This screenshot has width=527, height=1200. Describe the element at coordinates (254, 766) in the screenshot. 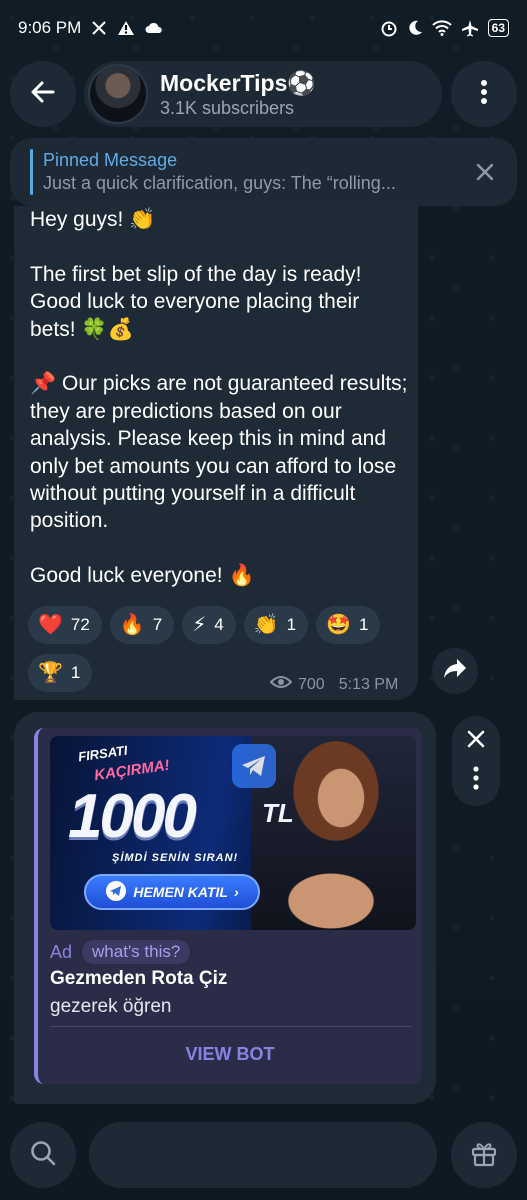

I see `telegram-logo-icon` at that location.